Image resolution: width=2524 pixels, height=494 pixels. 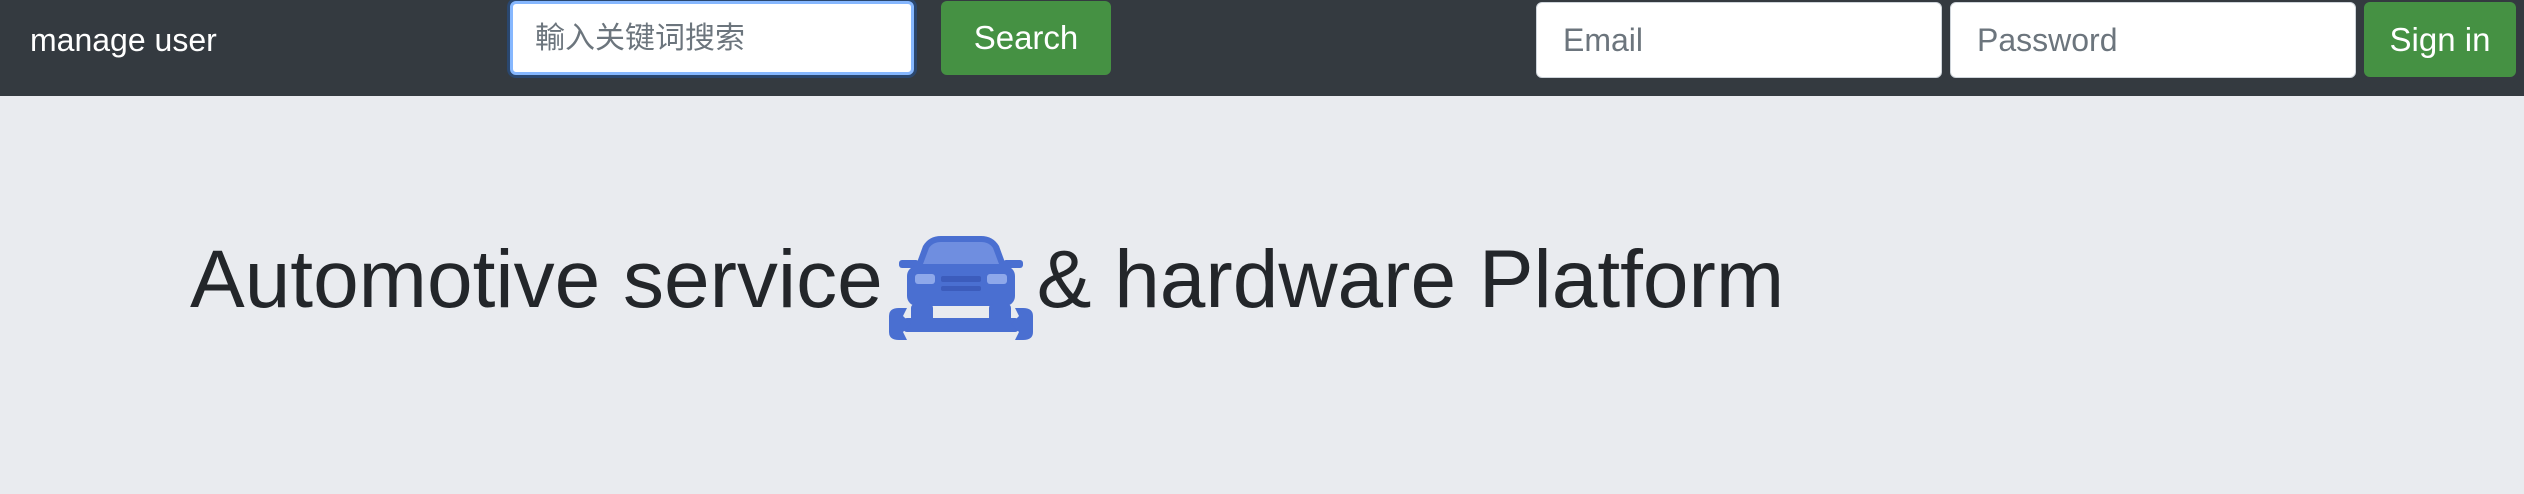 What do you see at coordinates (960, 292) in the screenshot?
I see `car-wrench-icon` at bounding box center [960, 292].